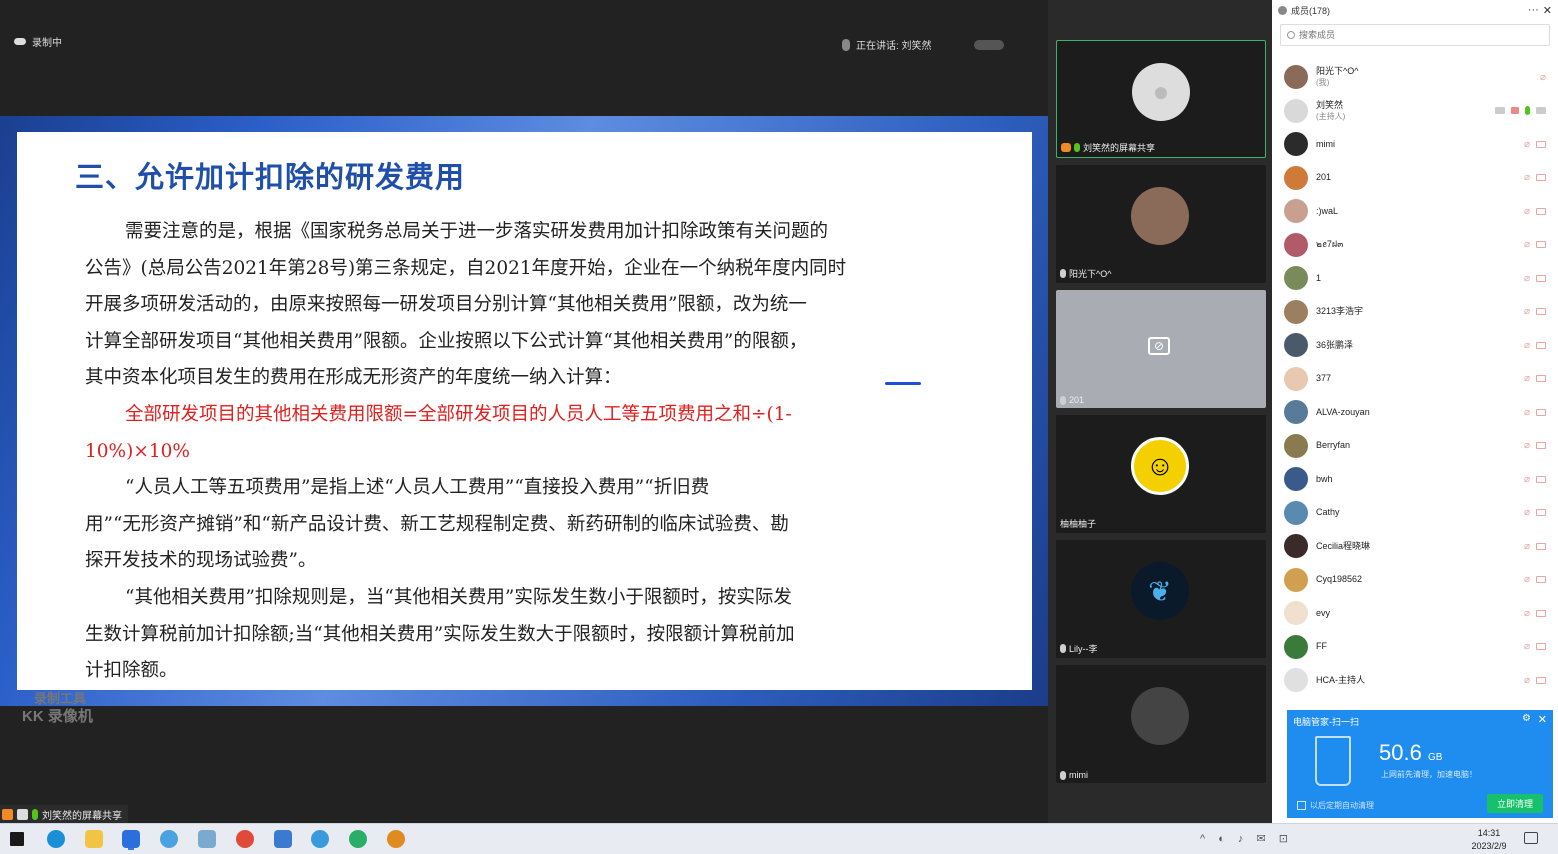  What do you see at coordinates (1161, 99) in the screenshot?
I see `video-tile: ● 刘笑然的屏幕共享` at bounding box center [1161, 99].